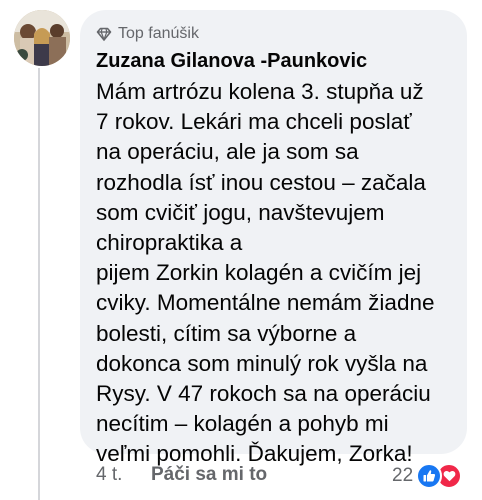 The image size is (482, 500). What do you see at coordinates (209, 475) in the screenshot?
I see `like-button: Páči sa mi to` at bounding box center [209, 475].